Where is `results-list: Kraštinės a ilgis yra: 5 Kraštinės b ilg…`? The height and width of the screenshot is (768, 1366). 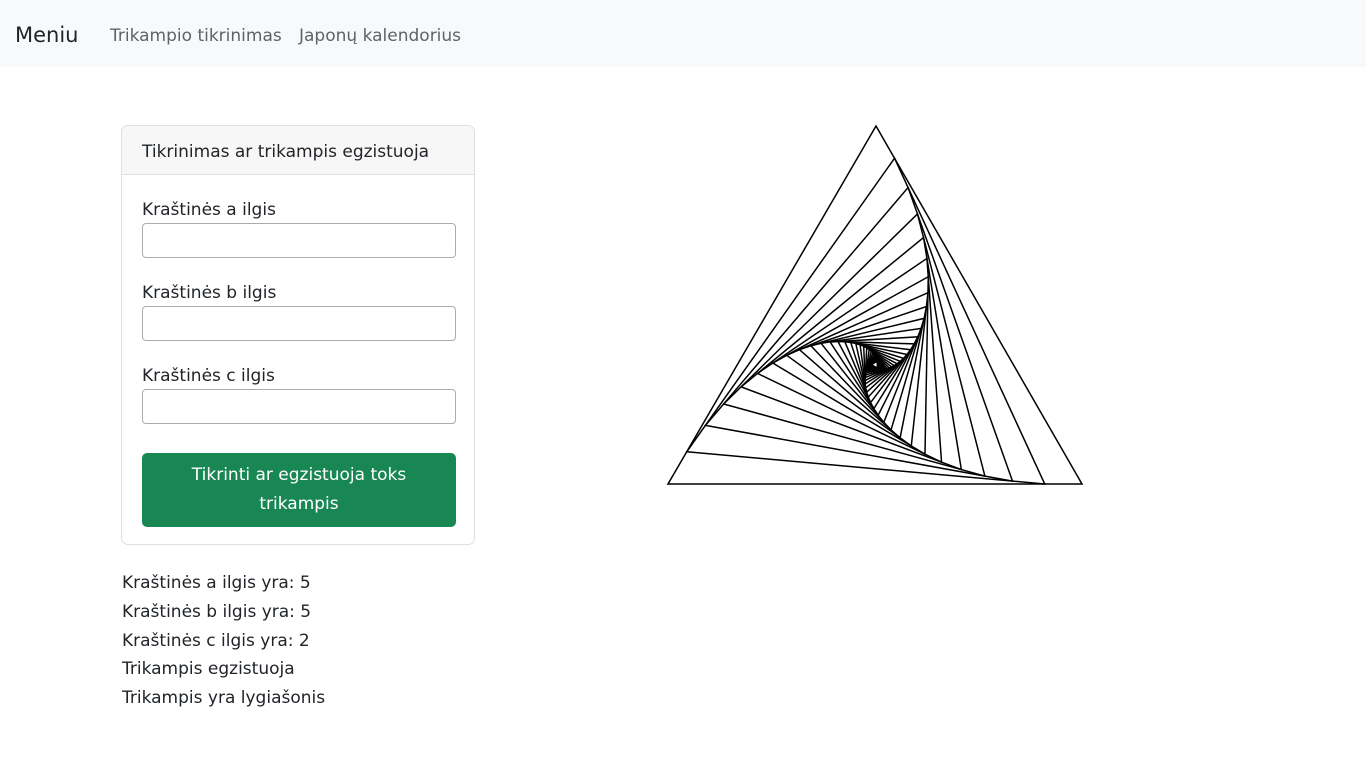
results-list: Kraštinės a ilgis yra: 5 Kraštinės b ilg… is located at coordinates (223, 641).